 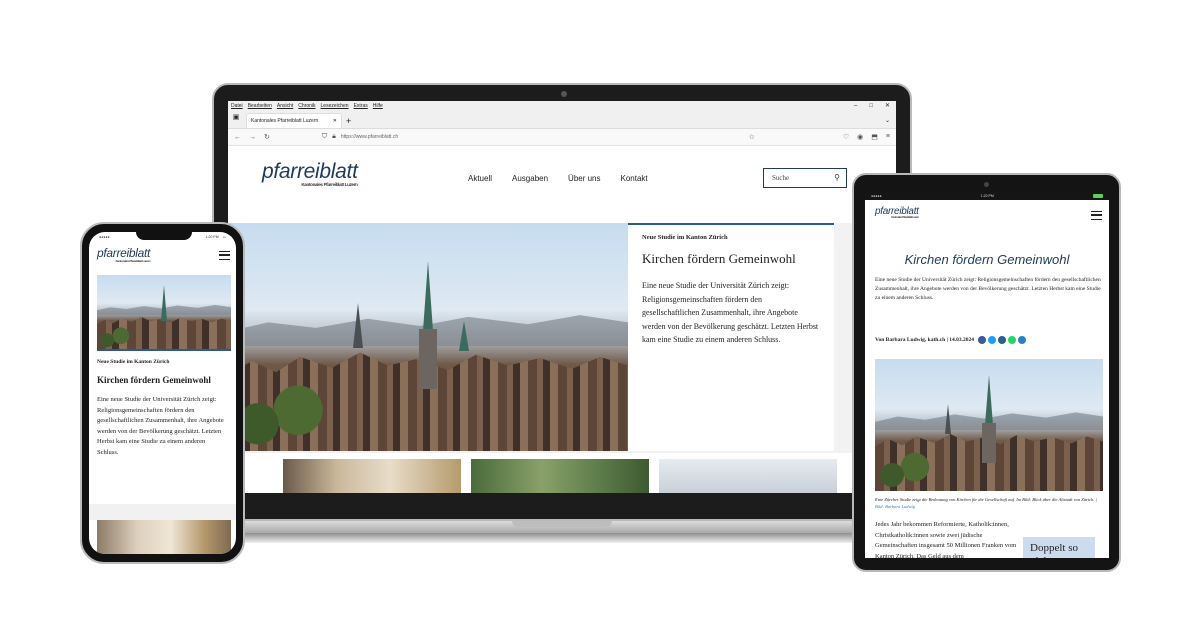 I want to click on screen-bezel-bottom, so click(x=562, y=502).